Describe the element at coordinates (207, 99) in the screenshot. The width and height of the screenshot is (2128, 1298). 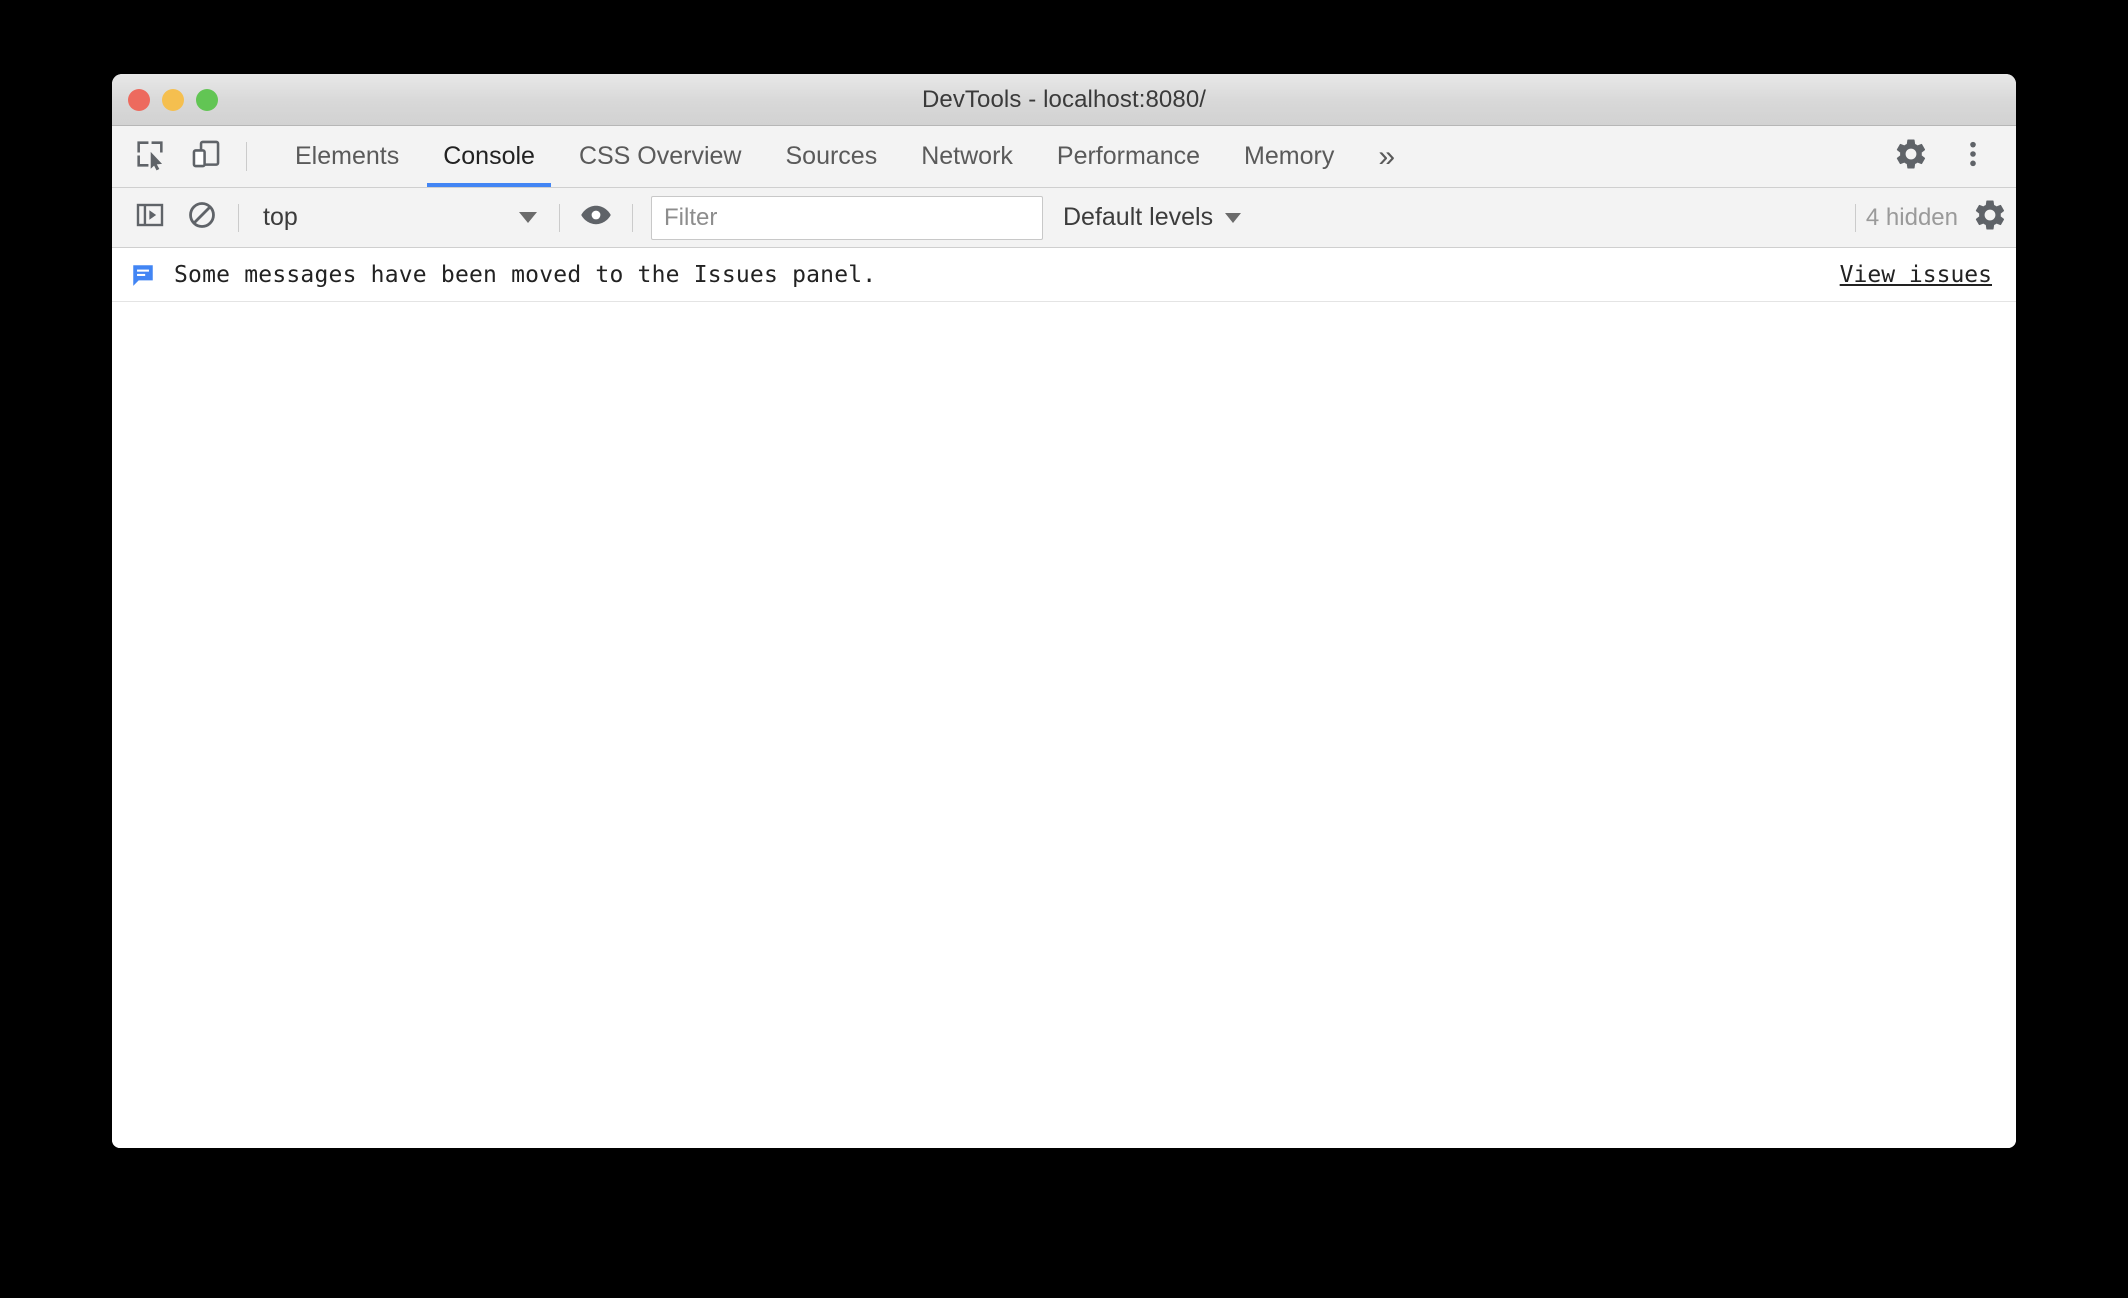
I see `maximize-window-button` at that location.